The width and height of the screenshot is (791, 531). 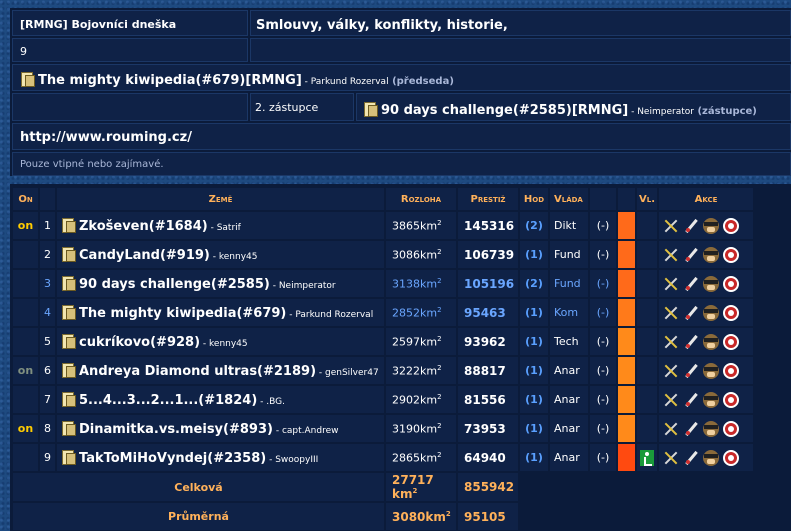 What do you see at coordinates (106, 137) in the screenshot?
I see `alliance-url-link: http://www.rouming.cz/` at bounding box center [106, 137].